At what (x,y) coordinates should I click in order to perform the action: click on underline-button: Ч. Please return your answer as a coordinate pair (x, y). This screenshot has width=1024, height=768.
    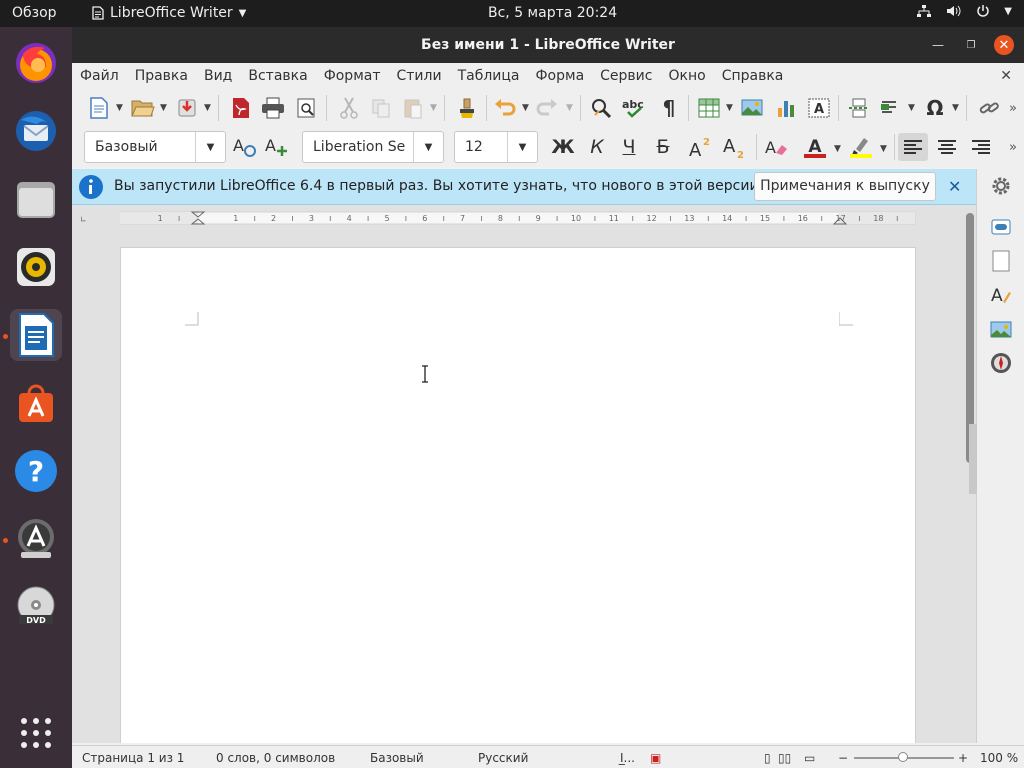
    Looking at the image, I should click on (629, 147).